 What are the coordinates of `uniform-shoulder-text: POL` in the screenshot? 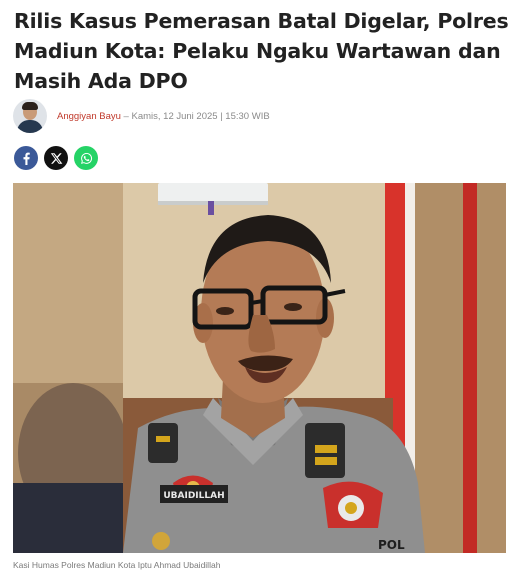 It's located at (391, 545).